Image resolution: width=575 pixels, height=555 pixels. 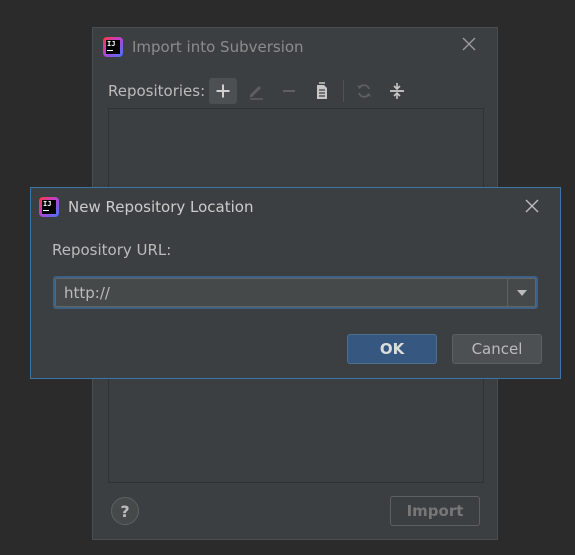 What do you see at coordinates (161, 207) in the screenshot?
I see `dialog-title: New Repository Location` at bounding box center [161, 207].